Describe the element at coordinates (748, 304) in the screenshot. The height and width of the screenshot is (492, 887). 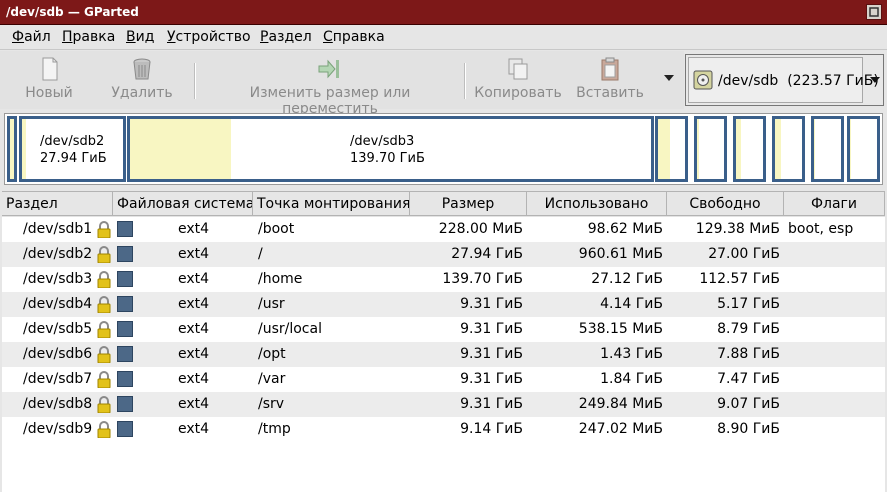
I see `partition-free: 5.17 ГиБ` at that location.